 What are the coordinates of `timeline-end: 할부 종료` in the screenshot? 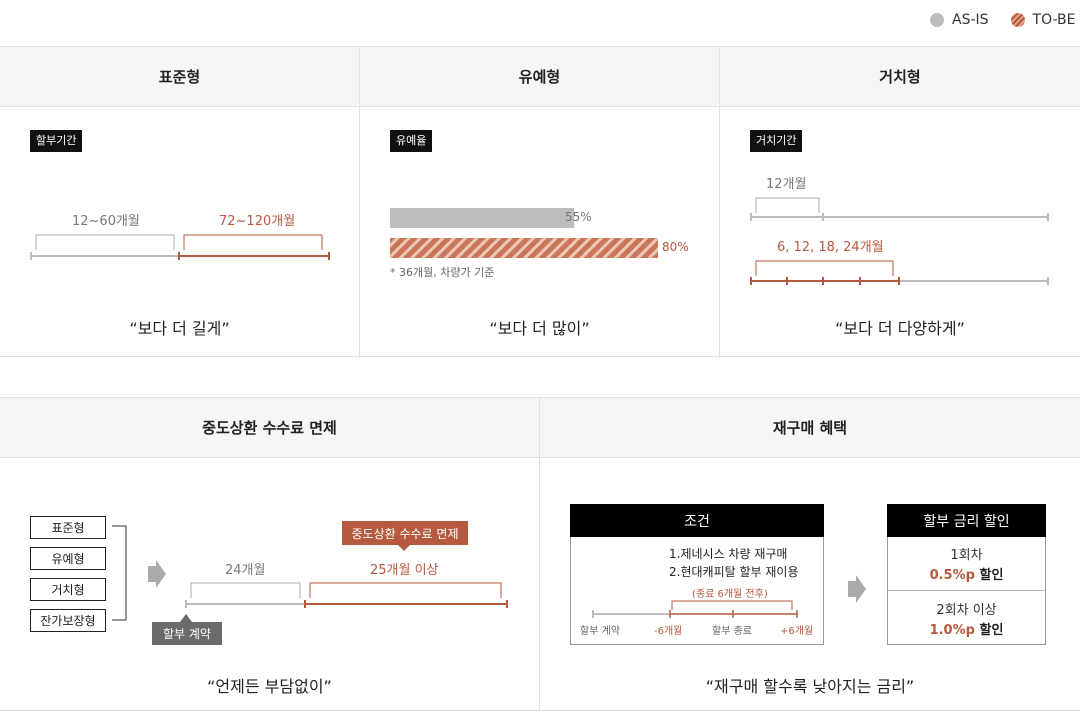 It's located at (732, 631).